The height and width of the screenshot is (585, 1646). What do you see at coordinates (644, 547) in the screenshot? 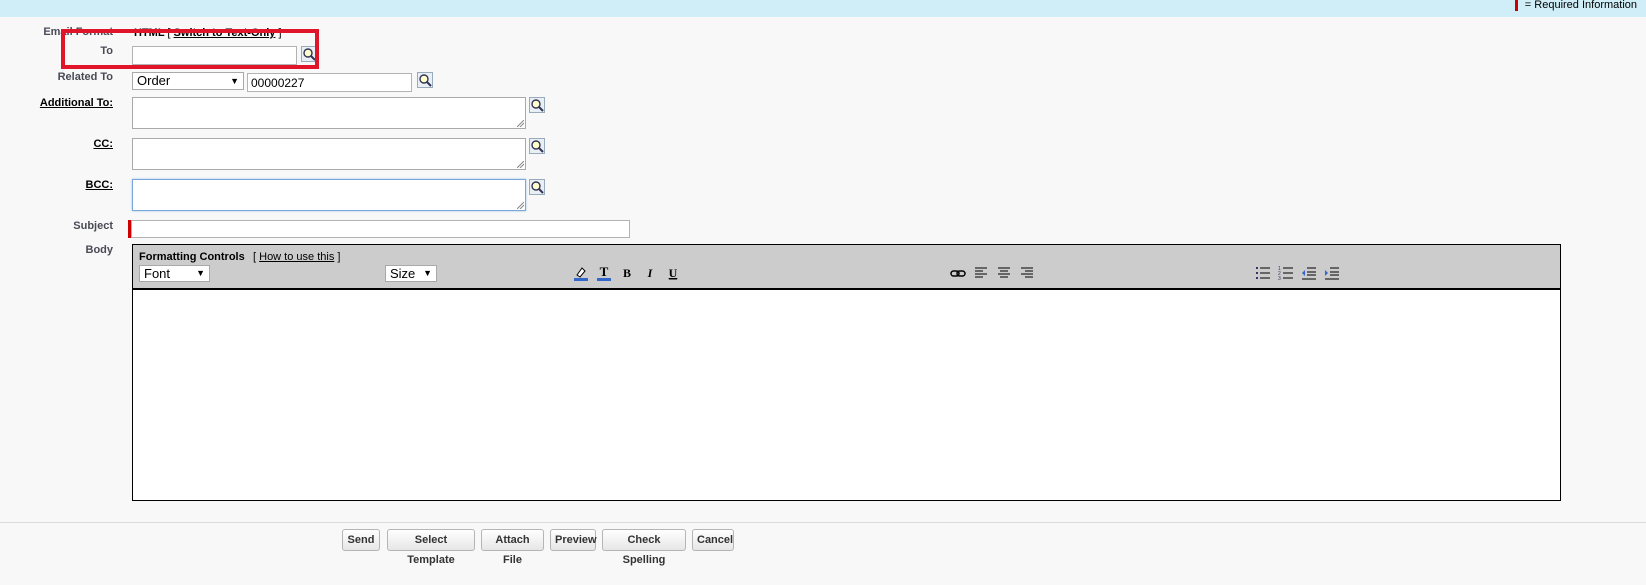
I see `check-spelling-button: Check Spelling` at bounding box center [644, 547].